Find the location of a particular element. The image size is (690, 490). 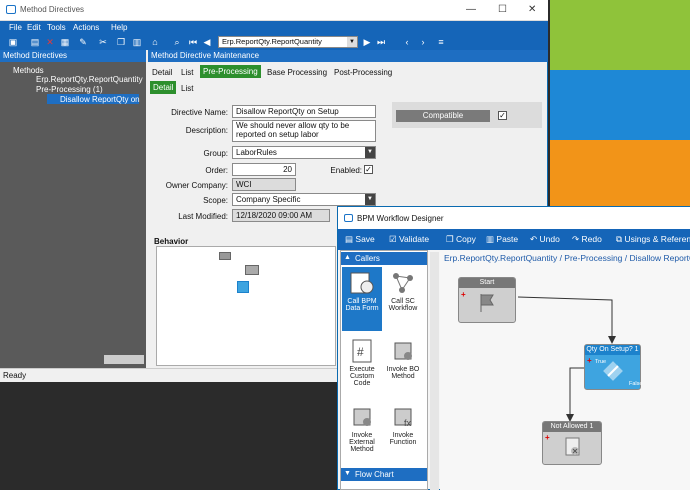

first-record-icon: ⏮ is located at coordinates (193, 42).